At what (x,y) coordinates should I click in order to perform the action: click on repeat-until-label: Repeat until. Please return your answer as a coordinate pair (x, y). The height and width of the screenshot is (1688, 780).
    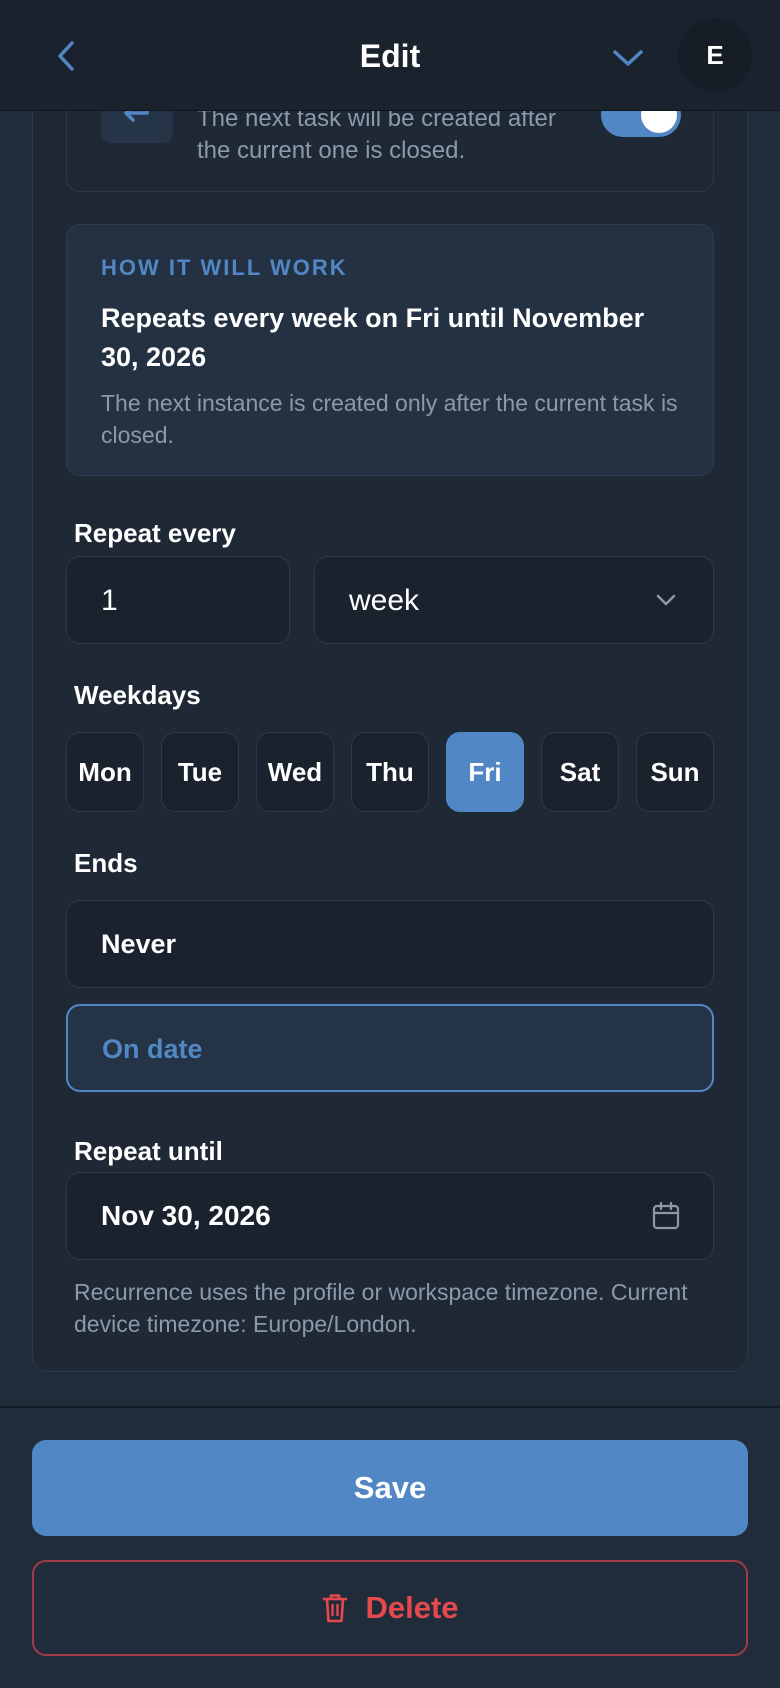
    Looking at the image, I should click on (148, 1151).